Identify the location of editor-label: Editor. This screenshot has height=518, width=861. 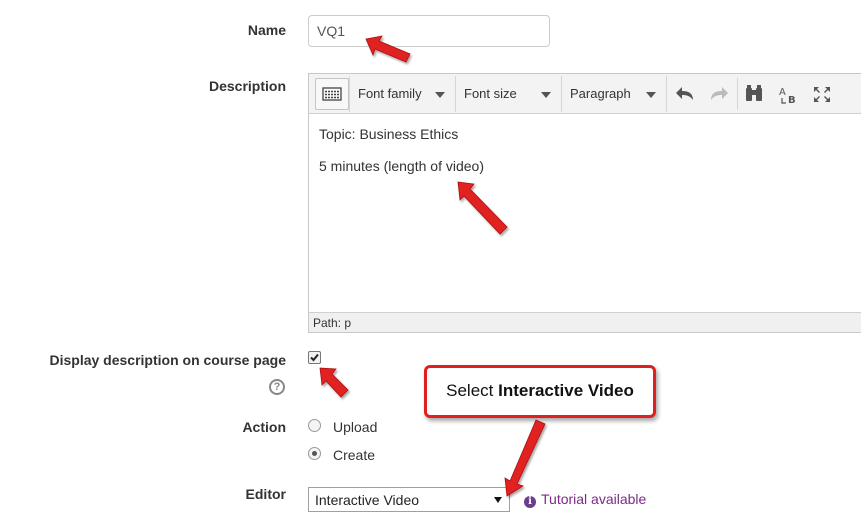
(265, 494).